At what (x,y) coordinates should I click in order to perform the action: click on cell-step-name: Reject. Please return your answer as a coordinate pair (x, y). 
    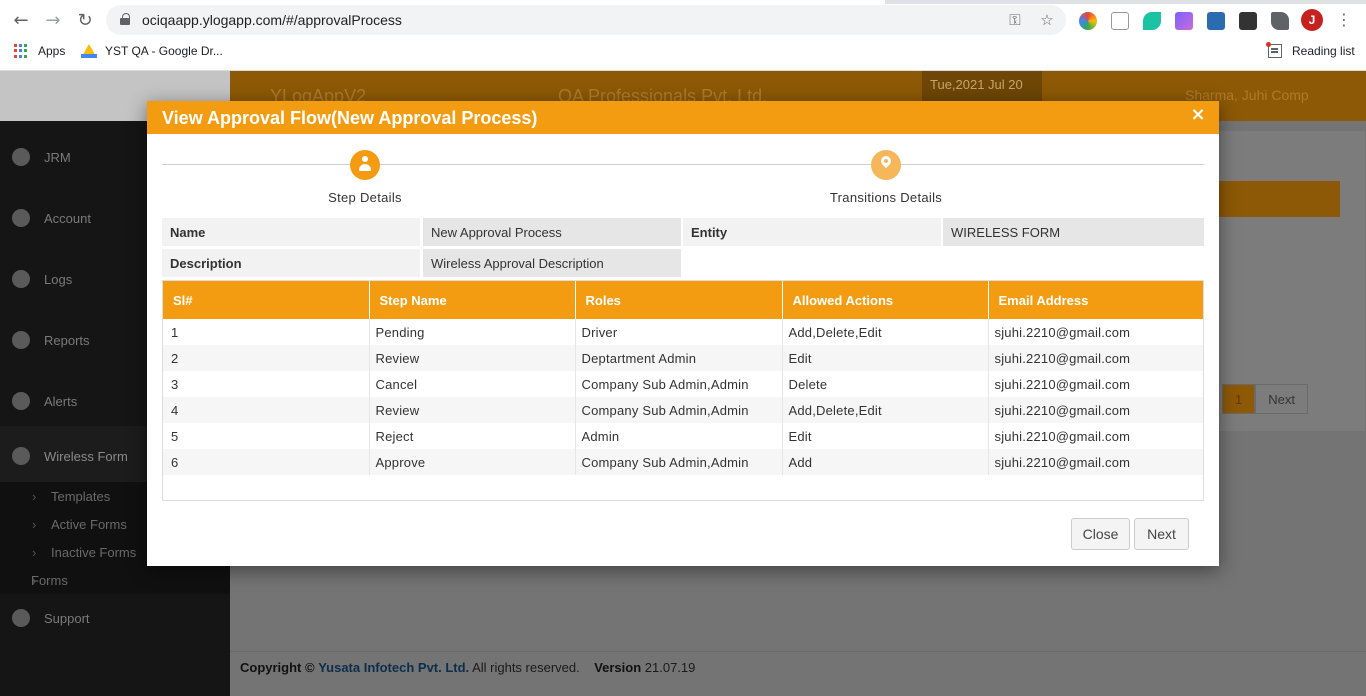
    Looking at the image, I should click on (472, 436).